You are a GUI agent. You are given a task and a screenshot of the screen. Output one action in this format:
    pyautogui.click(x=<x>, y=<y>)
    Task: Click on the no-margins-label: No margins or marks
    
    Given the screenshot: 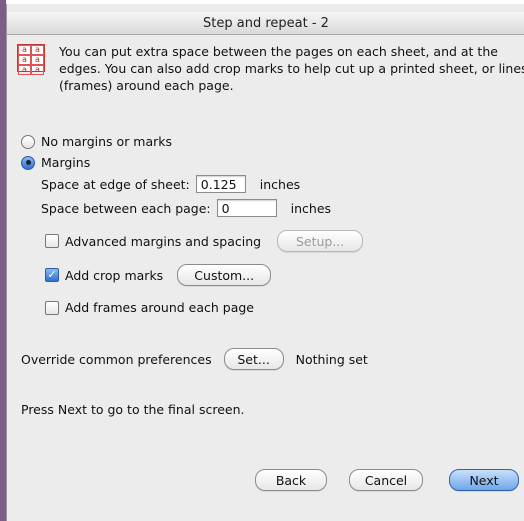 What is the action you would take?
    pyautogui.click(x=107, y=141)
    